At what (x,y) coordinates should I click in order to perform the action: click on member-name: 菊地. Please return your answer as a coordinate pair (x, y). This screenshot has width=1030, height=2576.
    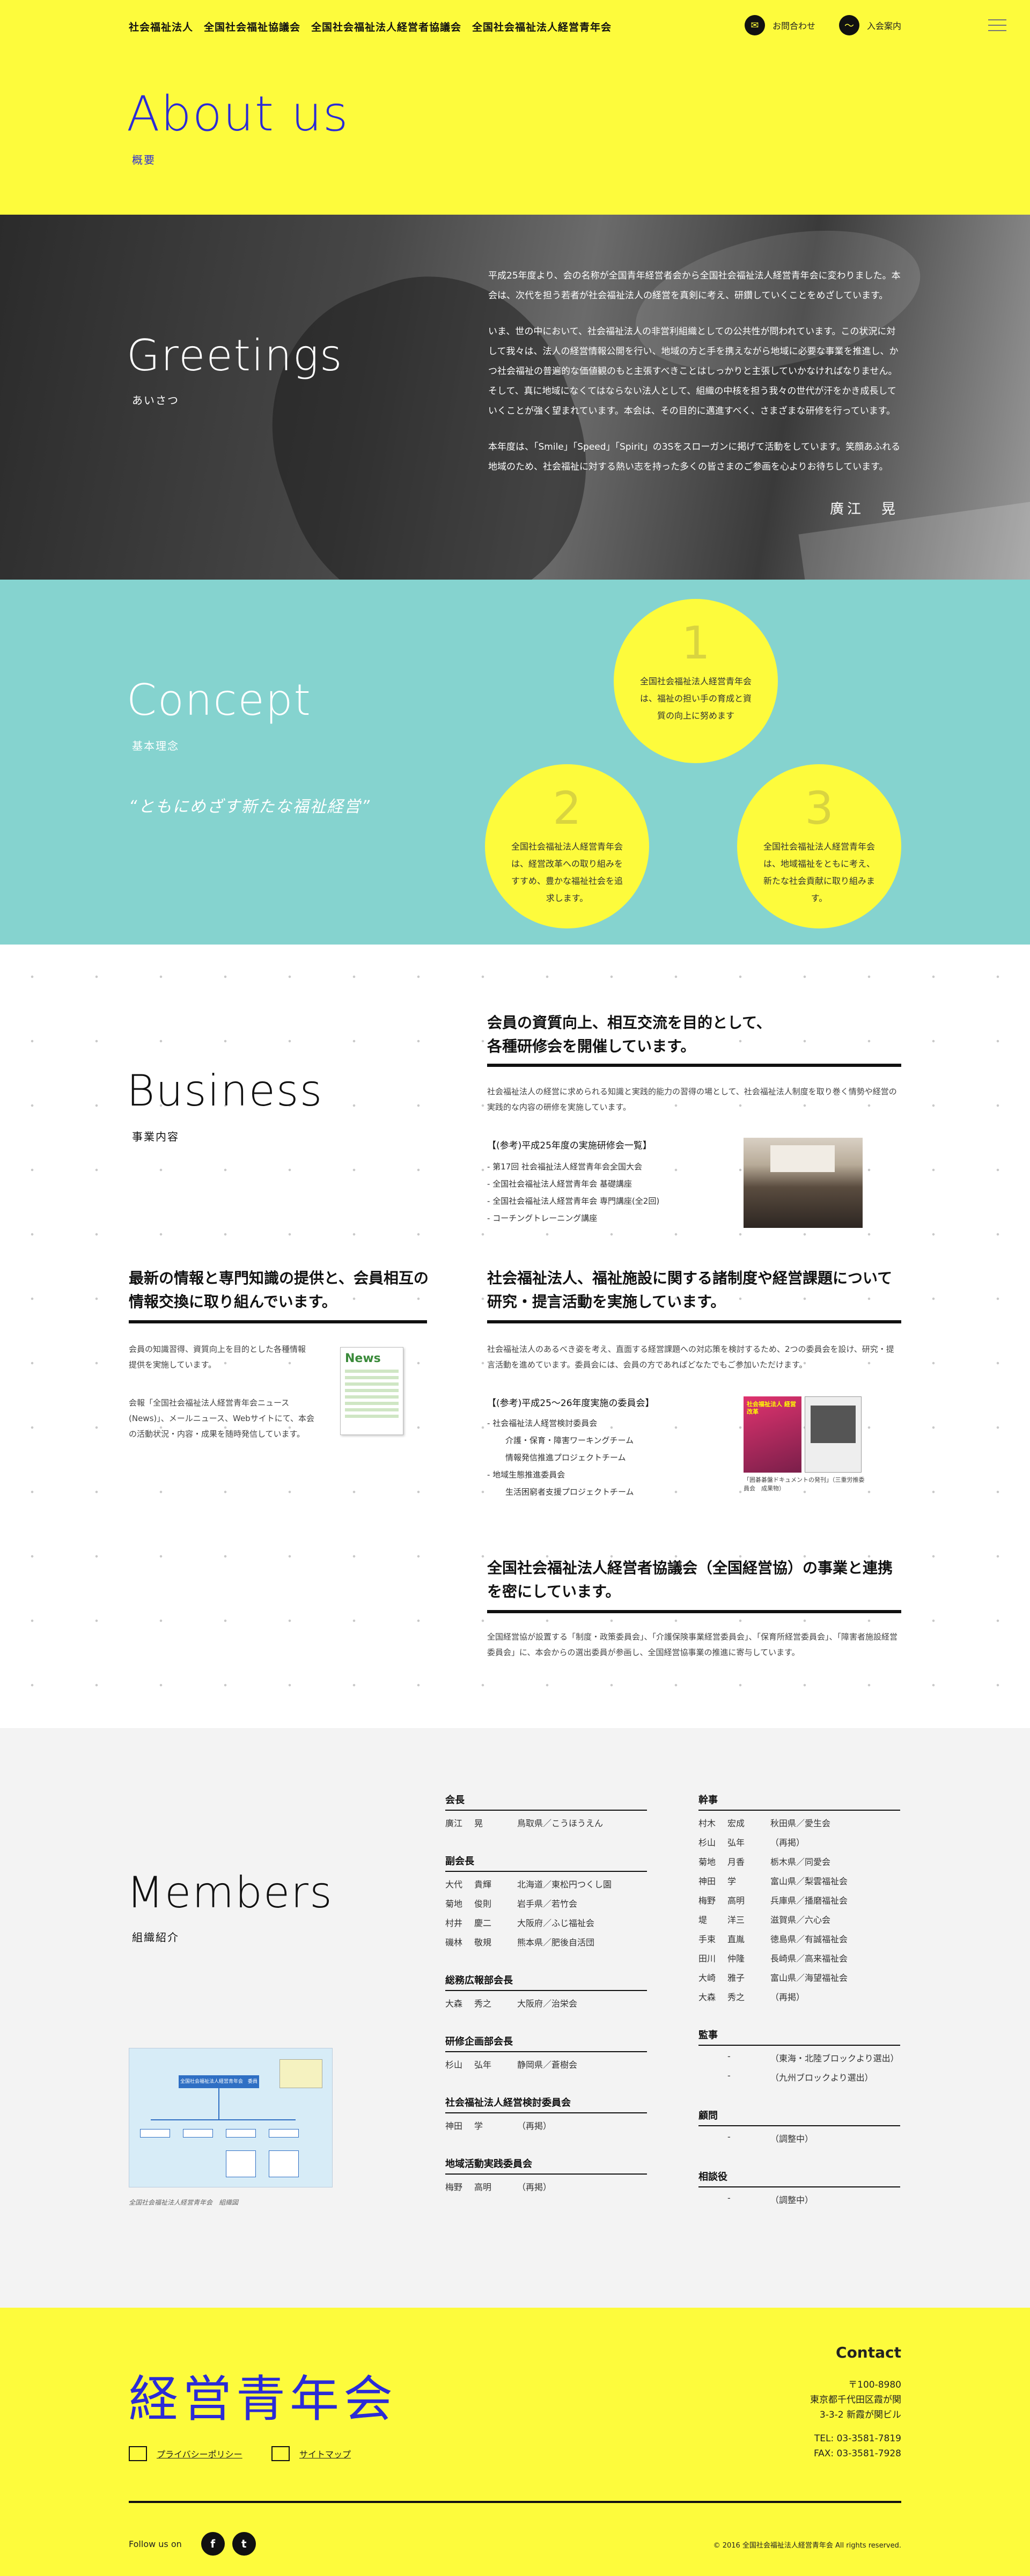
    Looking at the image, I should click on (707, 1862).